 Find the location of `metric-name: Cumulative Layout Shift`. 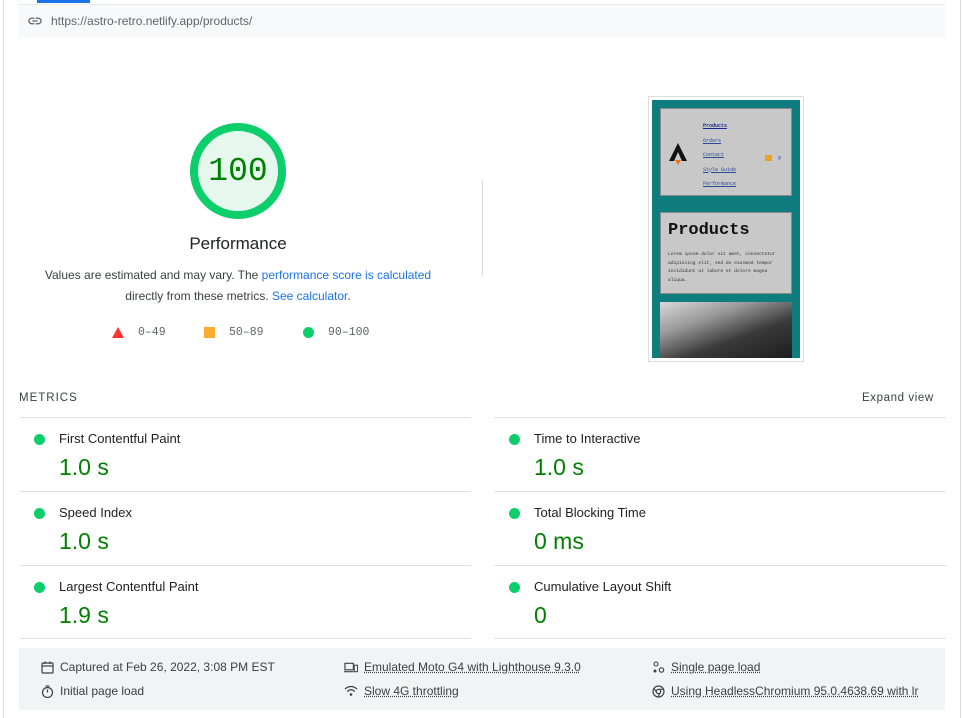

metric-name: Cumulative Layout Shift is located at coordinates (603, 586).